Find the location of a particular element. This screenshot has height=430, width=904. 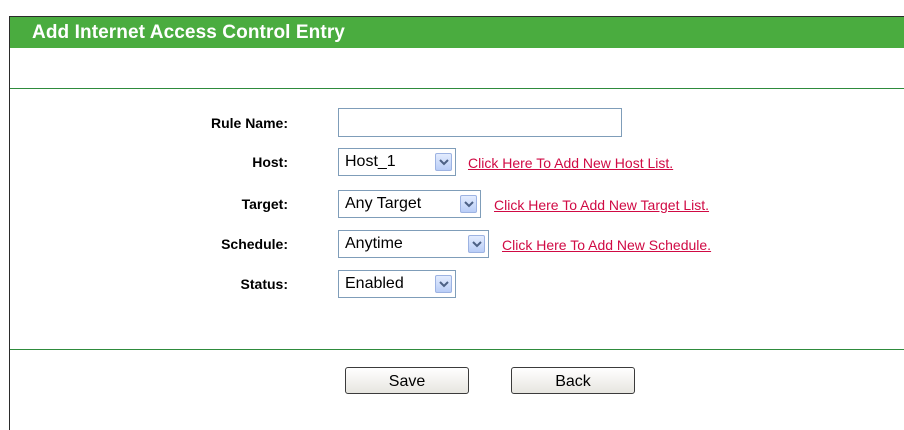

save-button: Save is located at coordinates (407, 380).